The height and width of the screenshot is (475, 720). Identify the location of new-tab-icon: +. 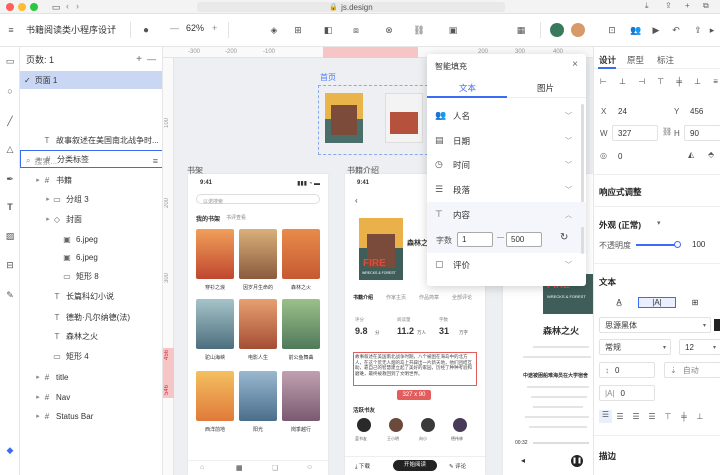
(687, 5).